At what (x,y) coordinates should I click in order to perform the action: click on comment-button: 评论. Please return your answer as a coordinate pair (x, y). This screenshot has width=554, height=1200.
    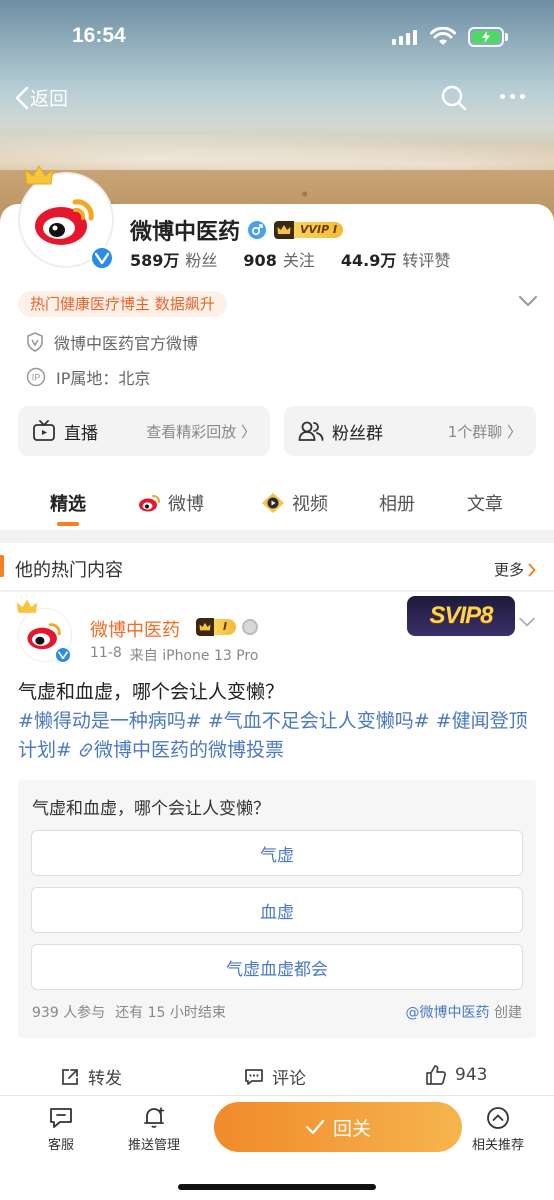
    Looking at the image, I should click on (275, 1076).